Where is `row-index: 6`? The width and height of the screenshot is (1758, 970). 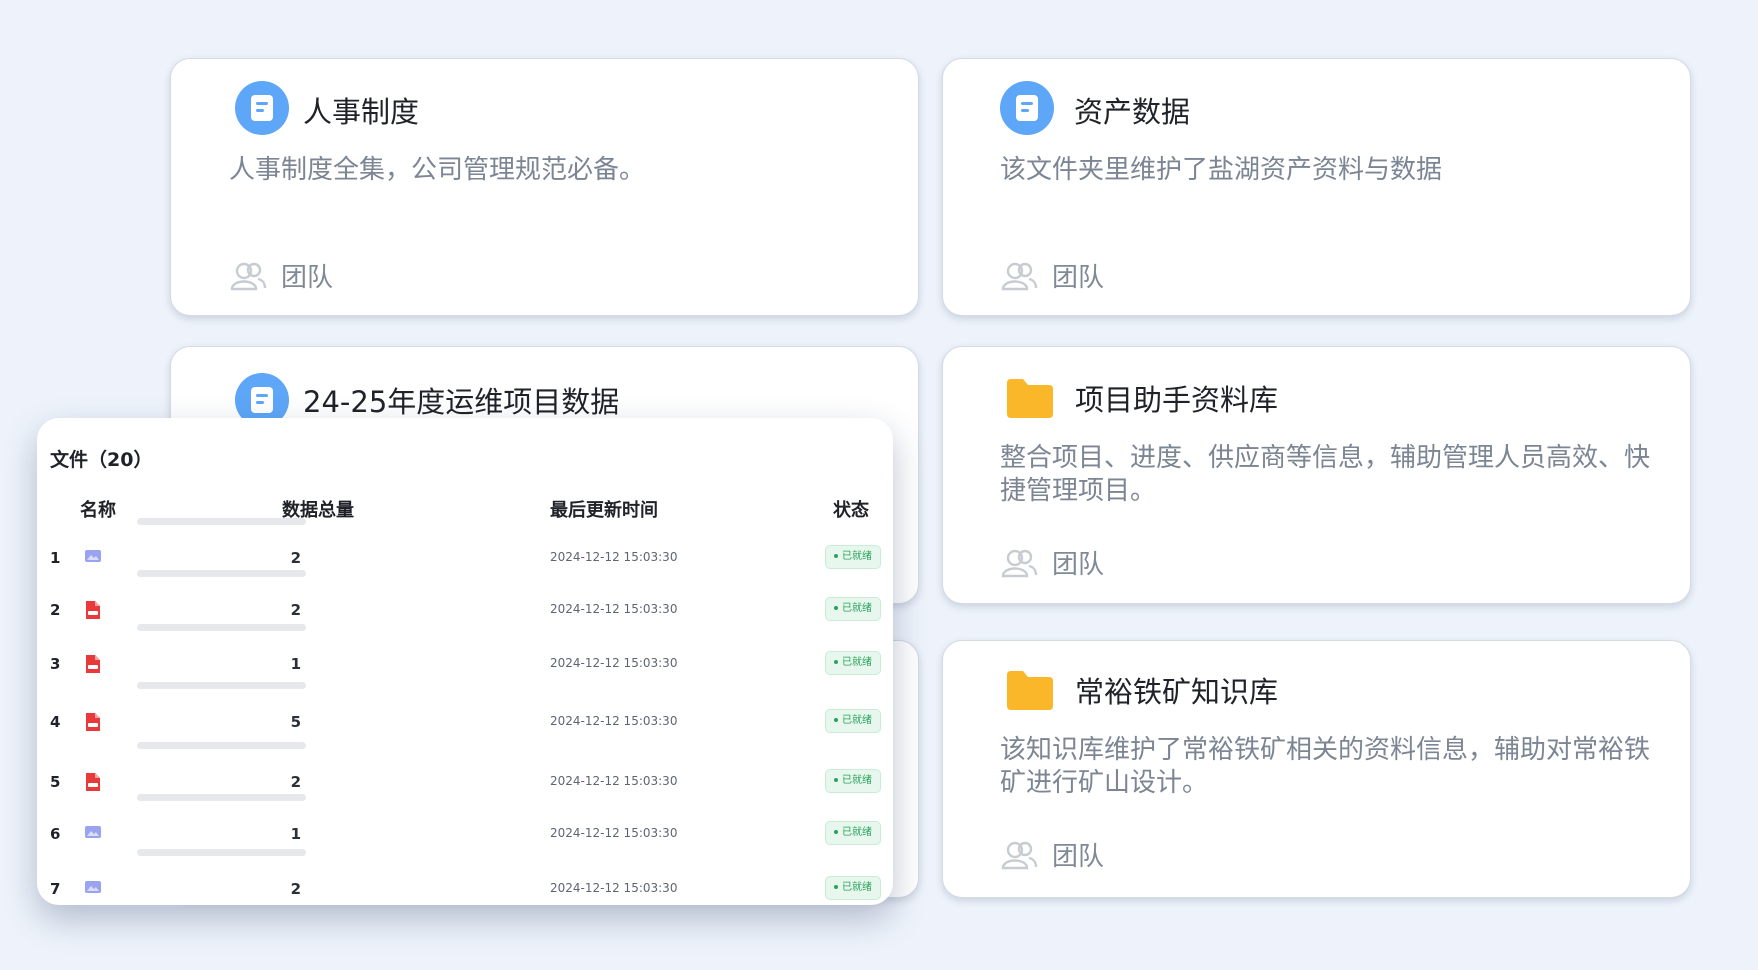 row-index: 6 is located at coordinates (55, 834).